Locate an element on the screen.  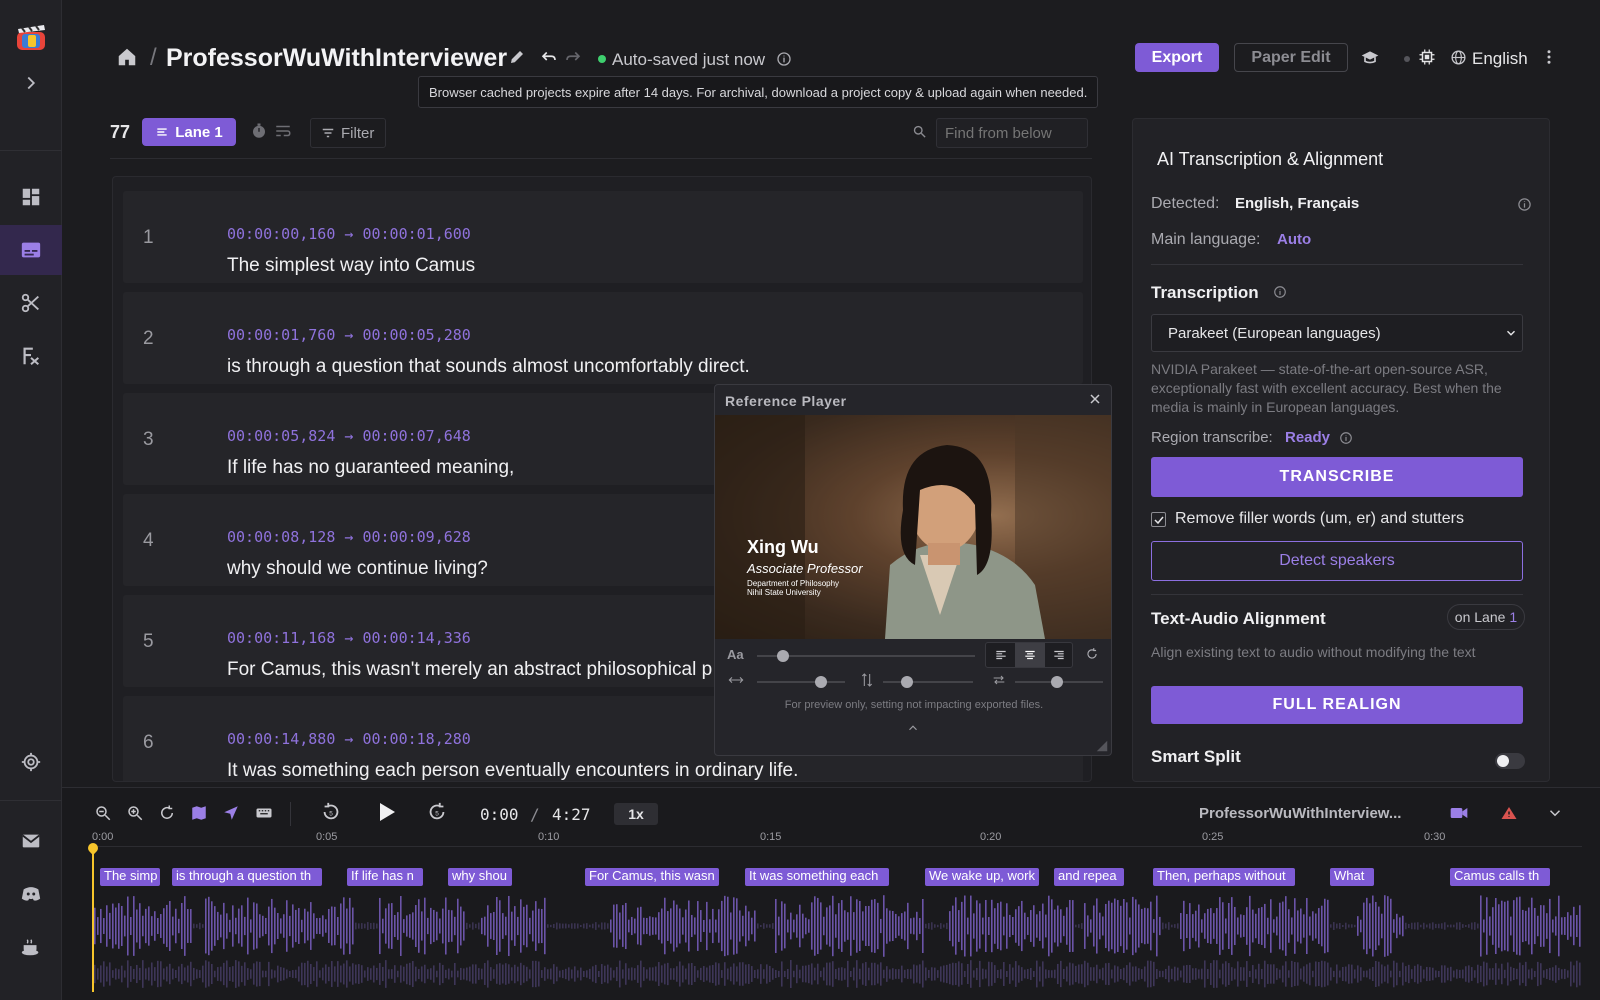
expand-sidebar-button is located at coordinates (31, 83).